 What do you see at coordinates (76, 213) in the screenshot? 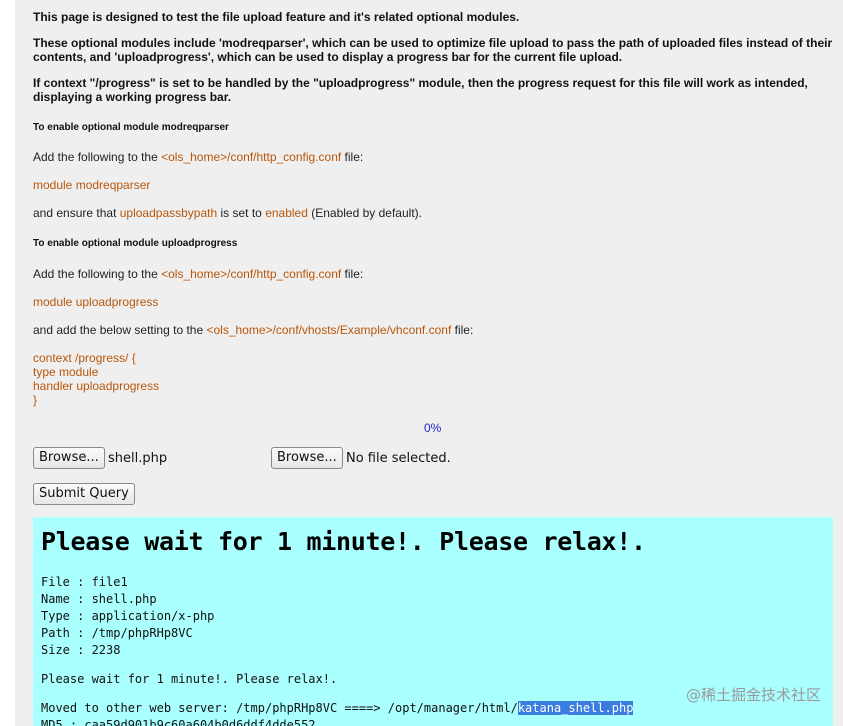
I see `text: and ensure that` at bounding box center [76, 213].